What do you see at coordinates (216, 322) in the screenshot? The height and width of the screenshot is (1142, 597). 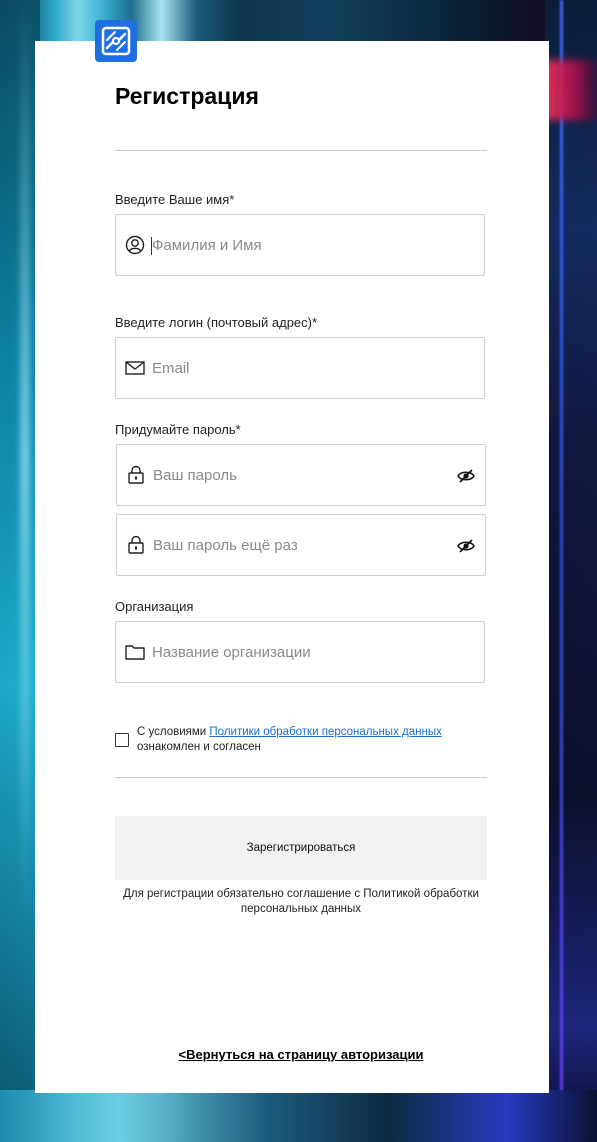 I see `login-label: Введите логин (почтовый адрес)*` at bounding box center [216, 322].